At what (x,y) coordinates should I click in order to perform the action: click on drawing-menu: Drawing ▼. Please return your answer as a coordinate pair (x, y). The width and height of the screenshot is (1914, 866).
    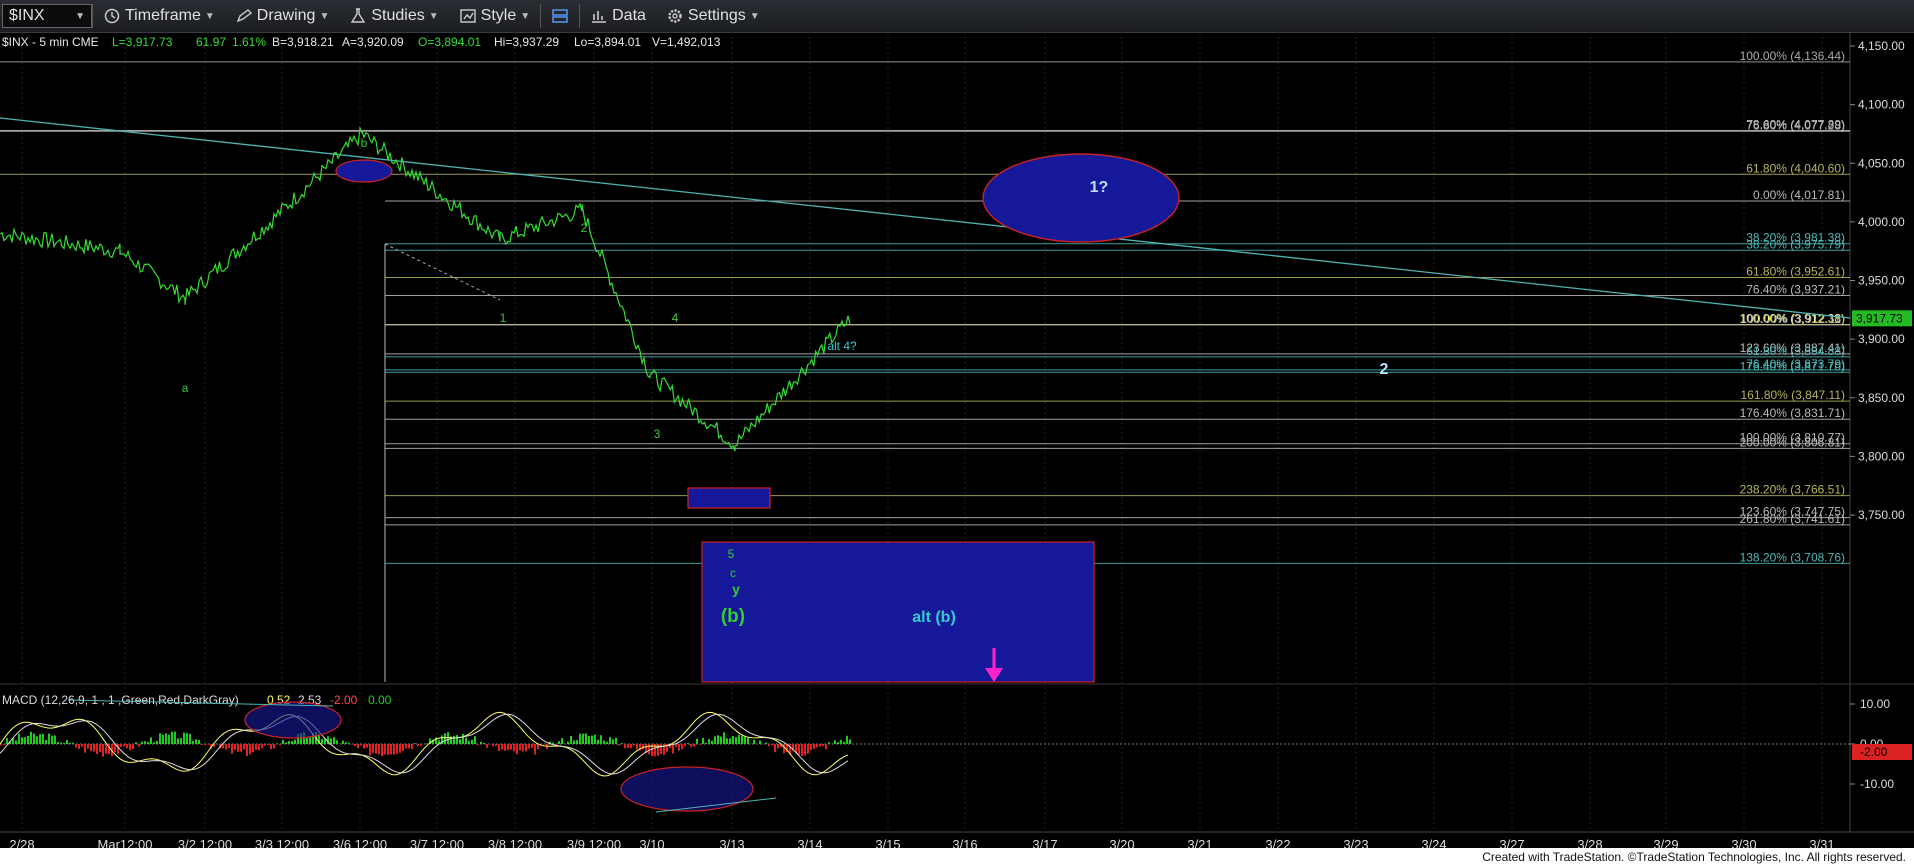
    Looking at the image, I should click on (282, 16).